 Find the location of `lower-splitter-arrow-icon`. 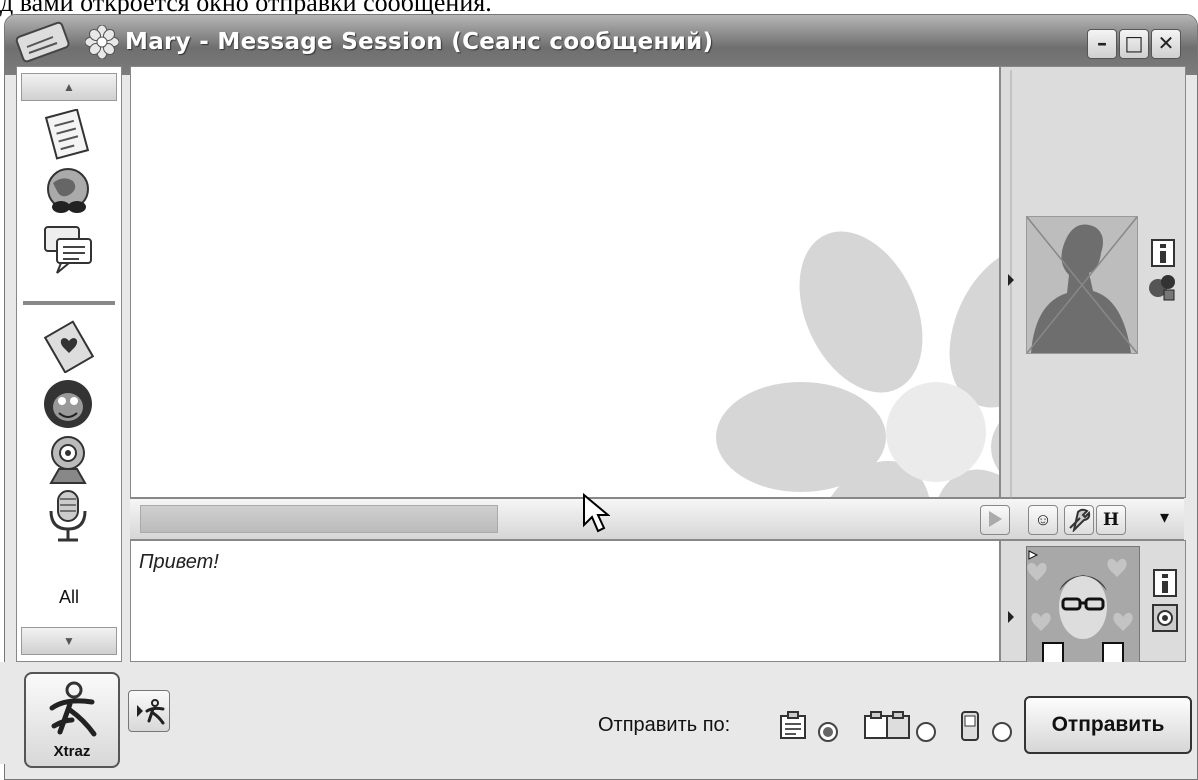

lower-splitter-arrow-icon is located at coordinates (1011, 617).